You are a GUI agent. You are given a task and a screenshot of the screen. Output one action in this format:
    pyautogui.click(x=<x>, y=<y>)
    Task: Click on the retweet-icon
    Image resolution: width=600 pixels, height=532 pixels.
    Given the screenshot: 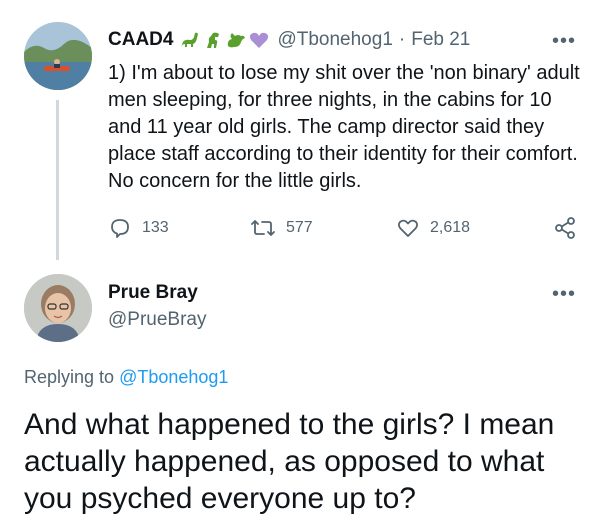 What is the action you would take?
    pyautogui.click(x=263, y=228)
    